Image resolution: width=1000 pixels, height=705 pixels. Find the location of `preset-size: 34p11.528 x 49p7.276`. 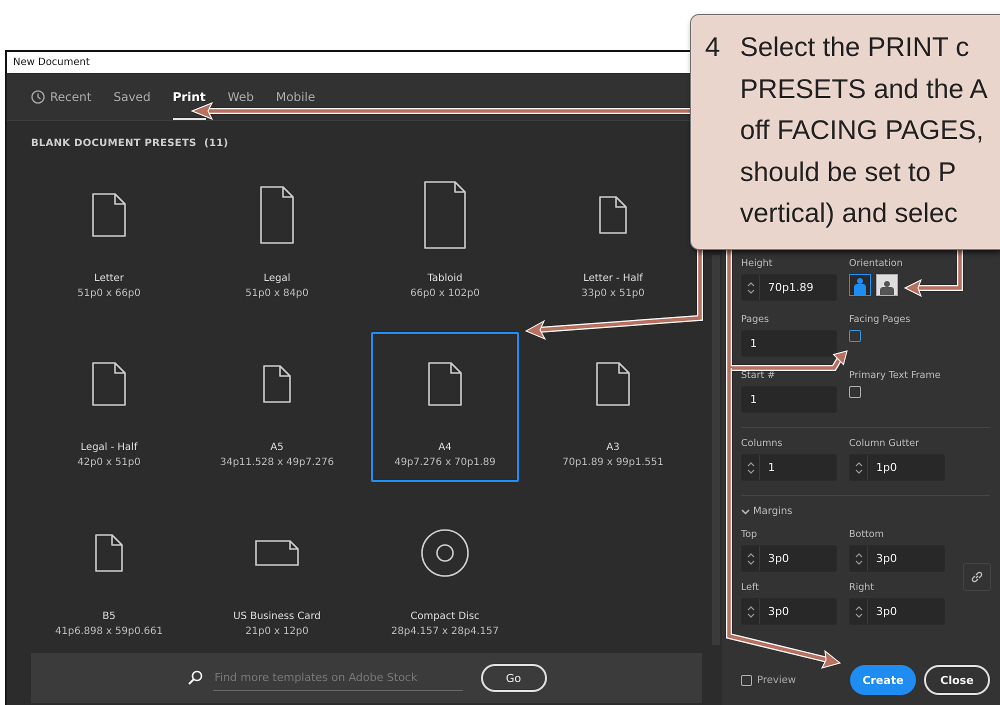

preset-size: 34p11.528 x 49p7.276 is located at coordinates (277, 462).